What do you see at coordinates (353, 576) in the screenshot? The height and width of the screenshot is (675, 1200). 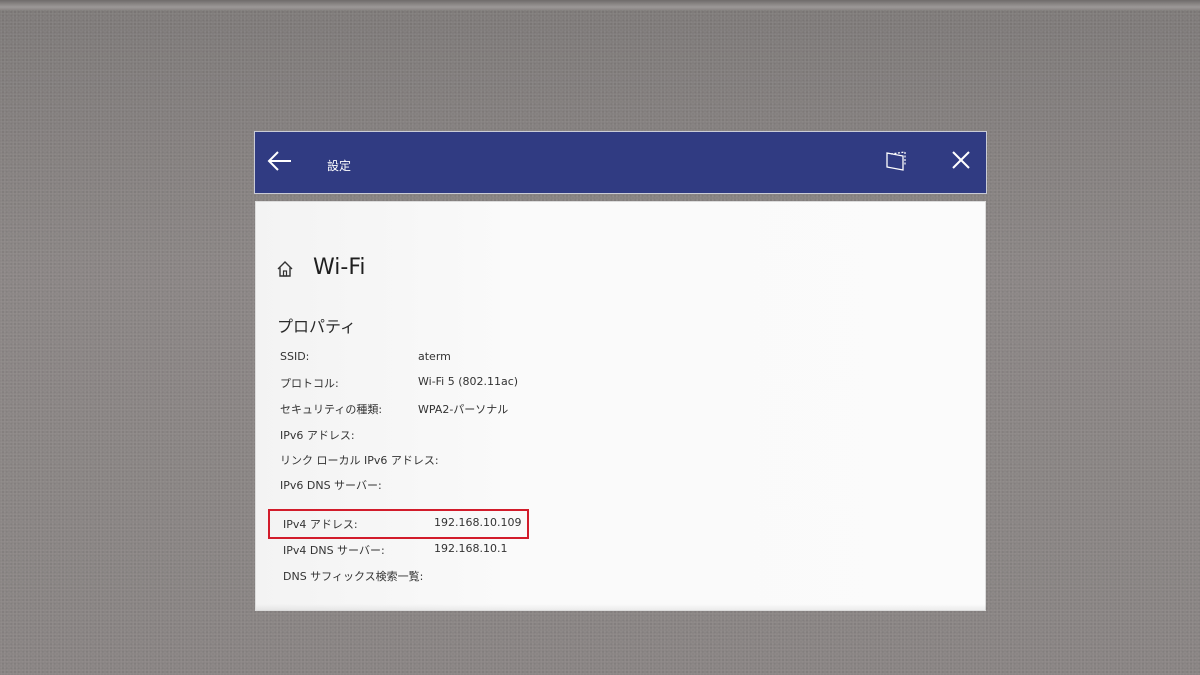 I see `property-label: DNS サフィックス検索一覧:` at bounding box center [353, 576].